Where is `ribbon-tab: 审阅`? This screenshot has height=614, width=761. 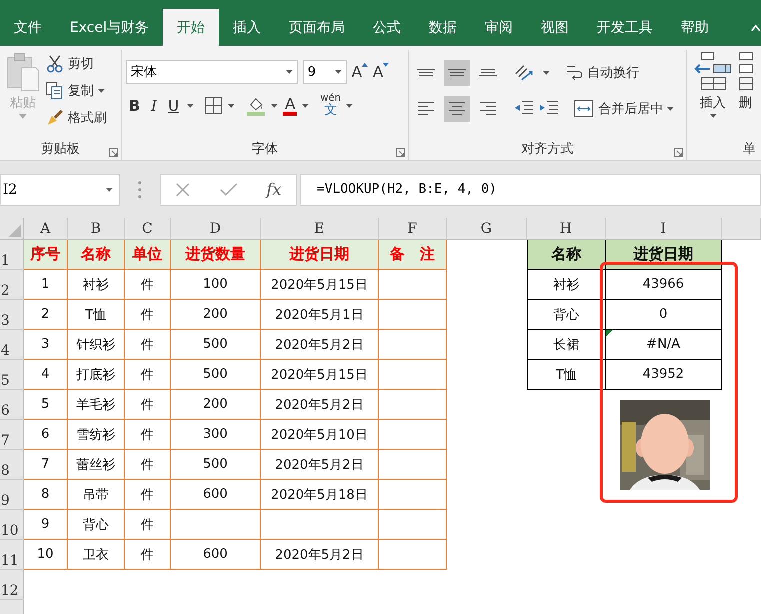 ribbon-tab: 审阅 is located at coordinates (499, 27).